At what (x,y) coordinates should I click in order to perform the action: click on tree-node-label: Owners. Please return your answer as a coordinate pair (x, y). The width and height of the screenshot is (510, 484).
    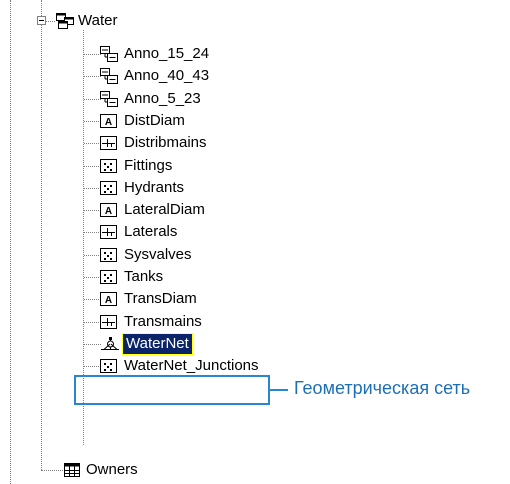
    Looking at the image, I should click on (112, 469).